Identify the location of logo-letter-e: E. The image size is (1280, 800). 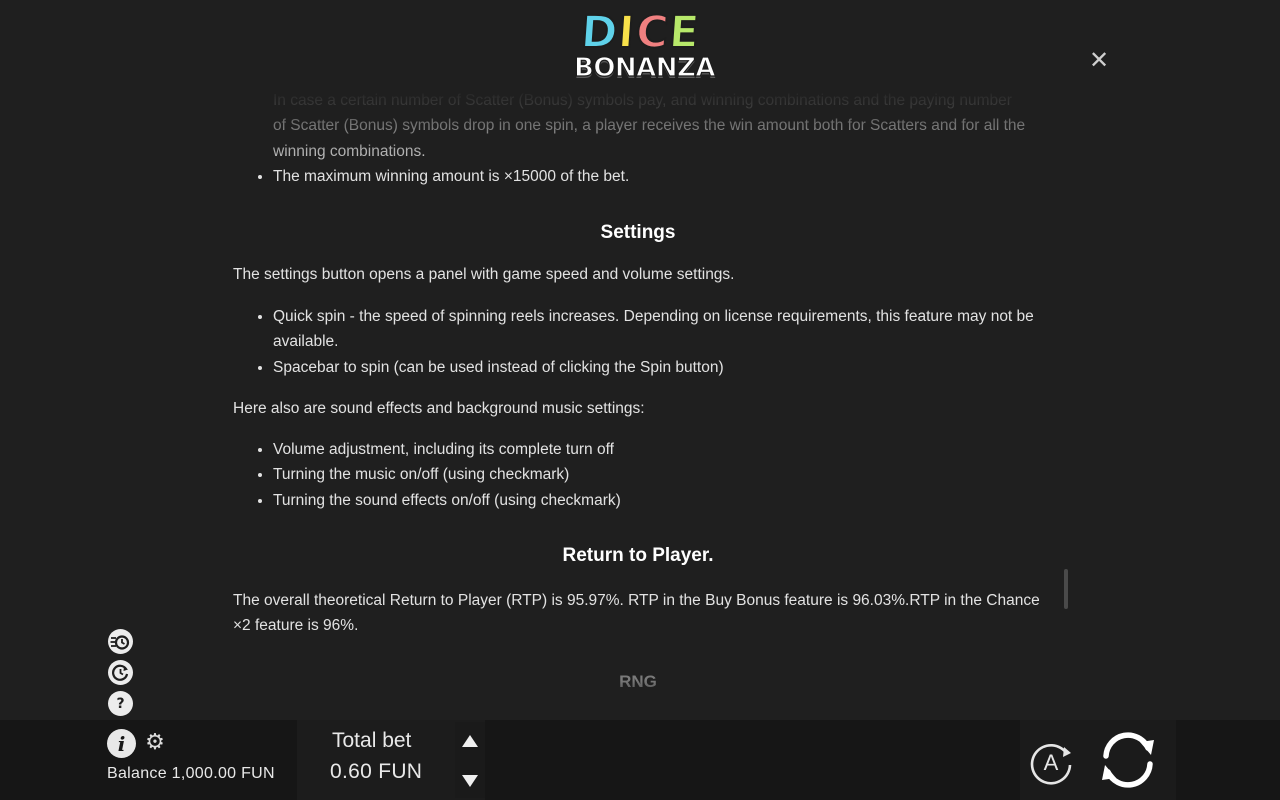
(684, 32).